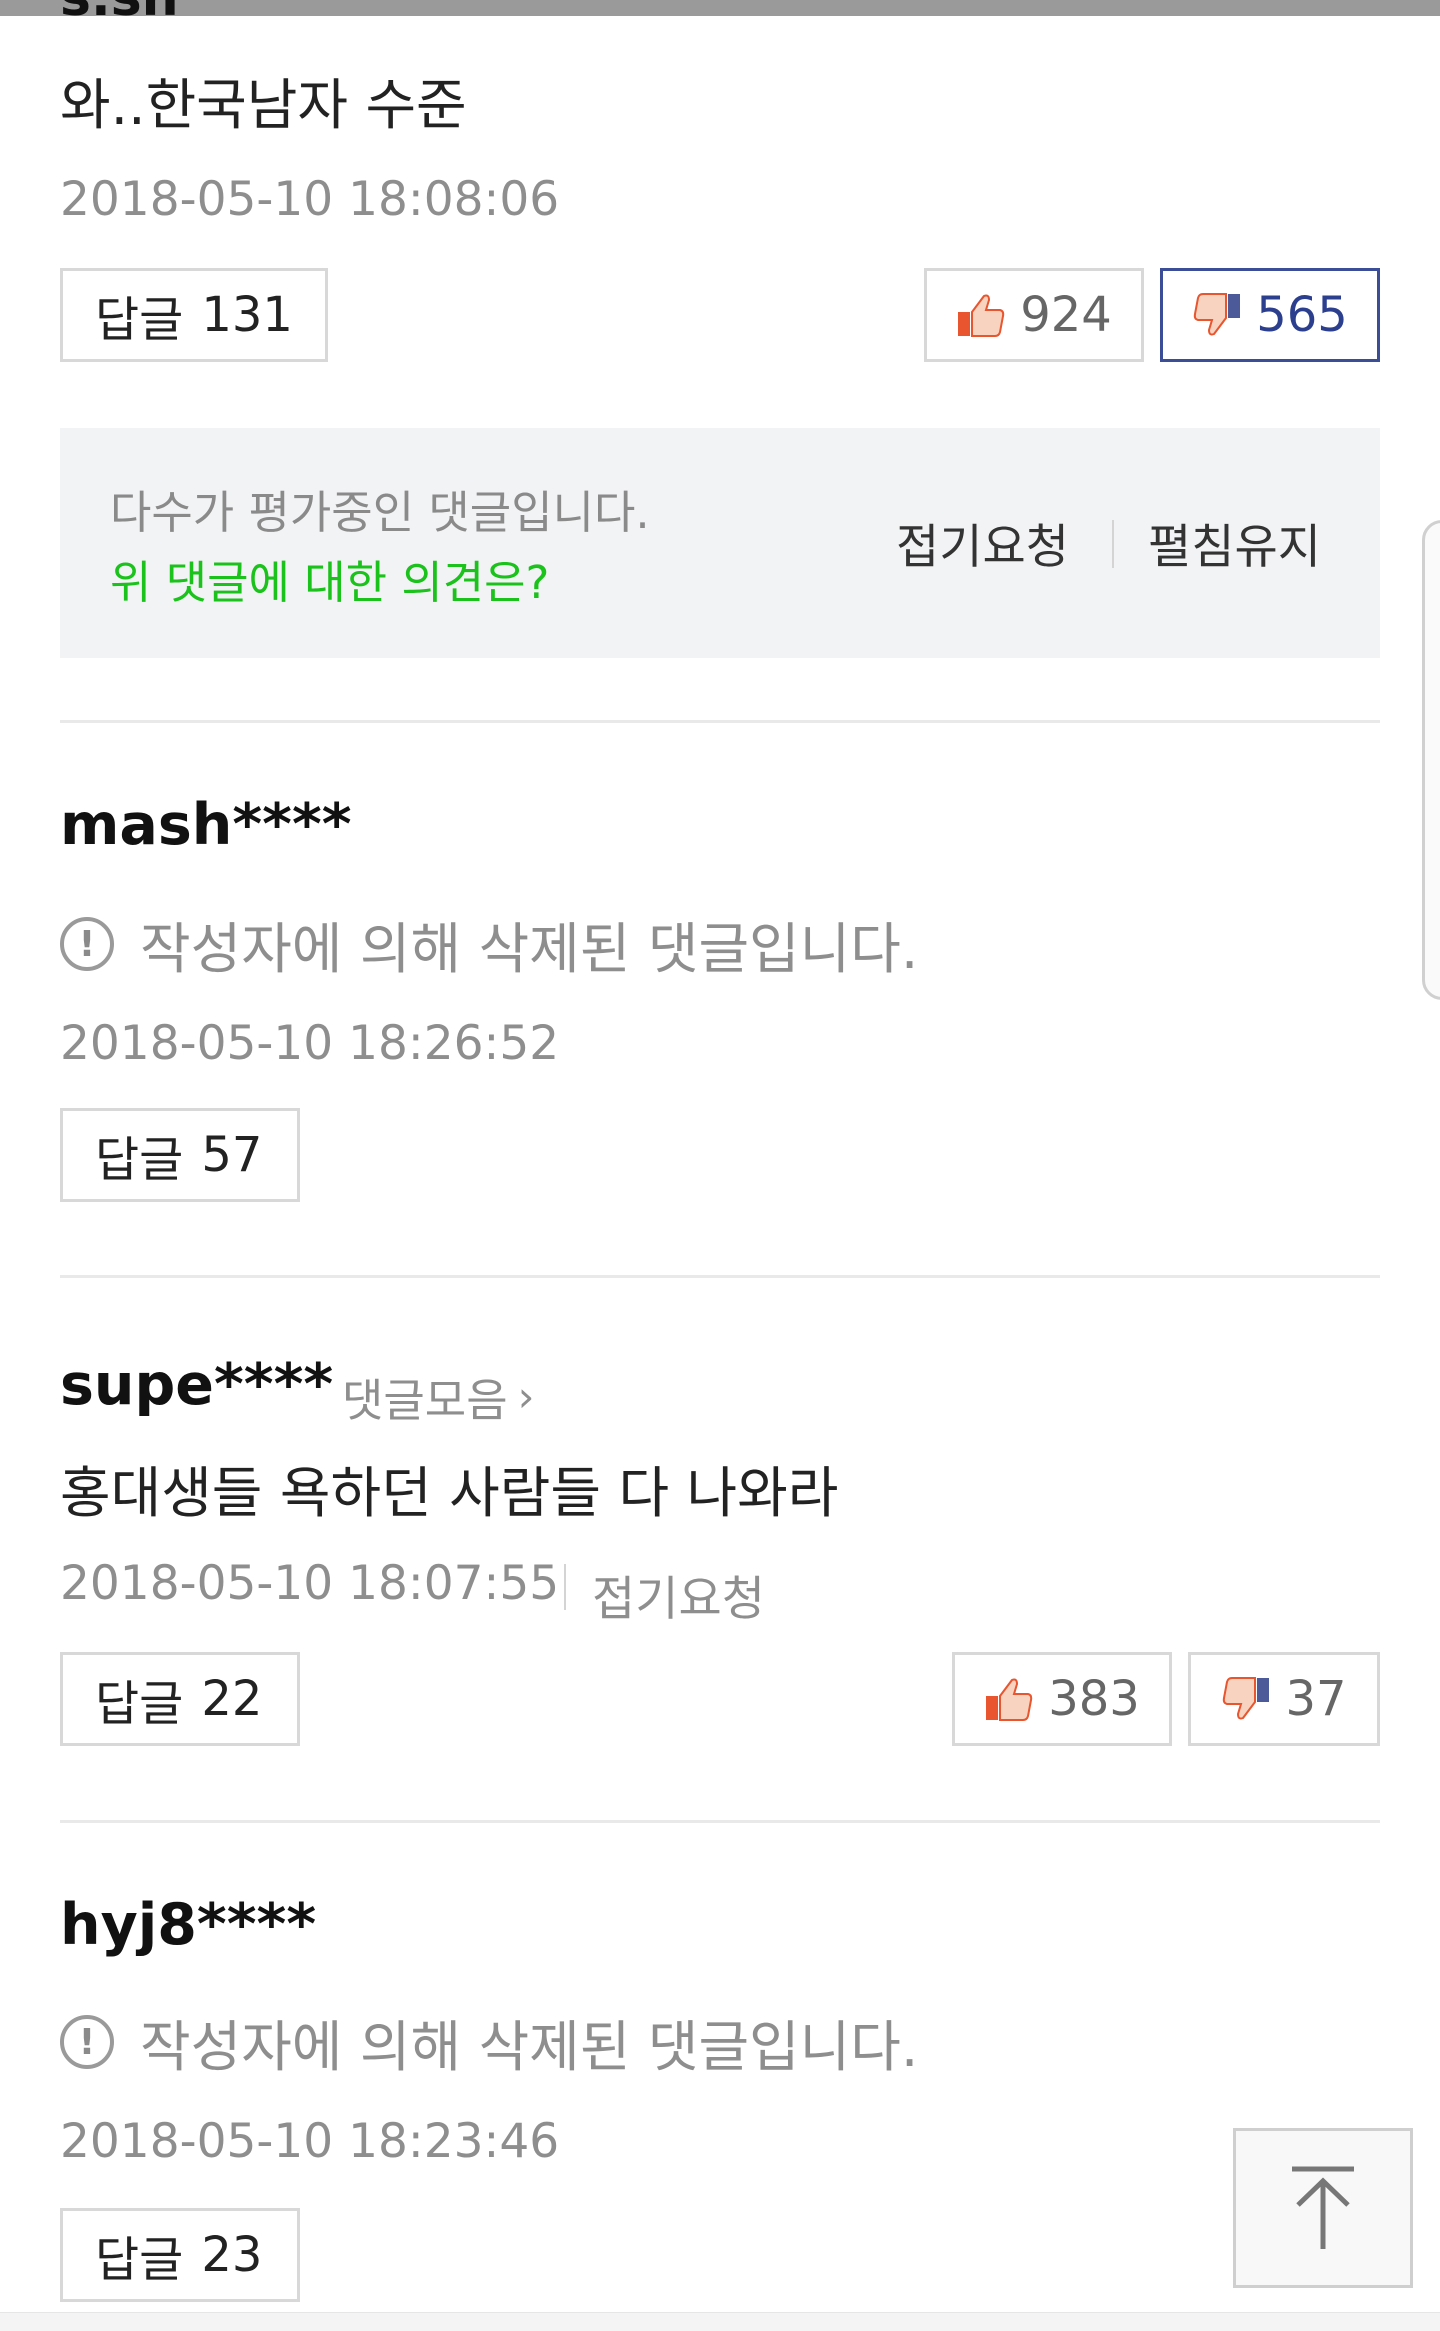  What do you see at coordinates (678, 1594) in the screenshot?
I see `fold-request-link: 접기요청` at bounding box center [678, 1594].